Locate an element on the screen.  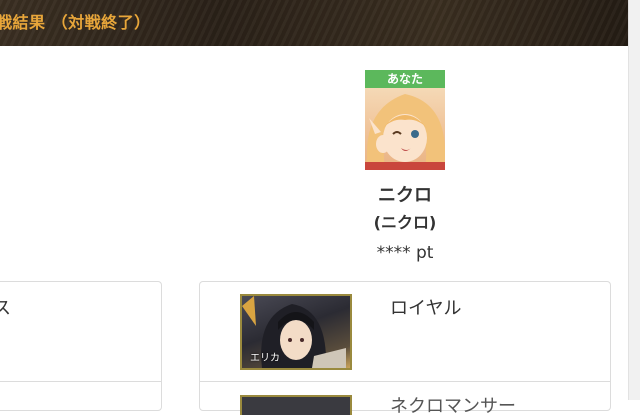
player-avatar is located at coordinates (405, 129).